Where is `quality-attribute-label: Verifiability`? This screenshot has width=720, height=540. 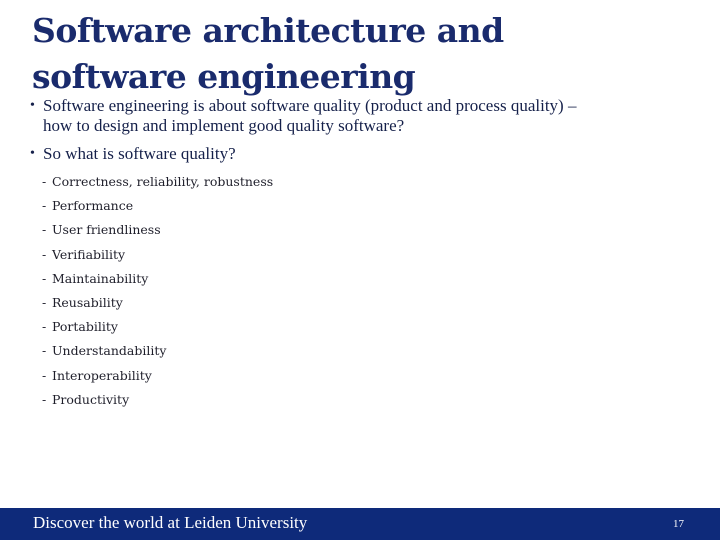 quality-attribute-label: Verifiability is located at coordinates (89, 254).